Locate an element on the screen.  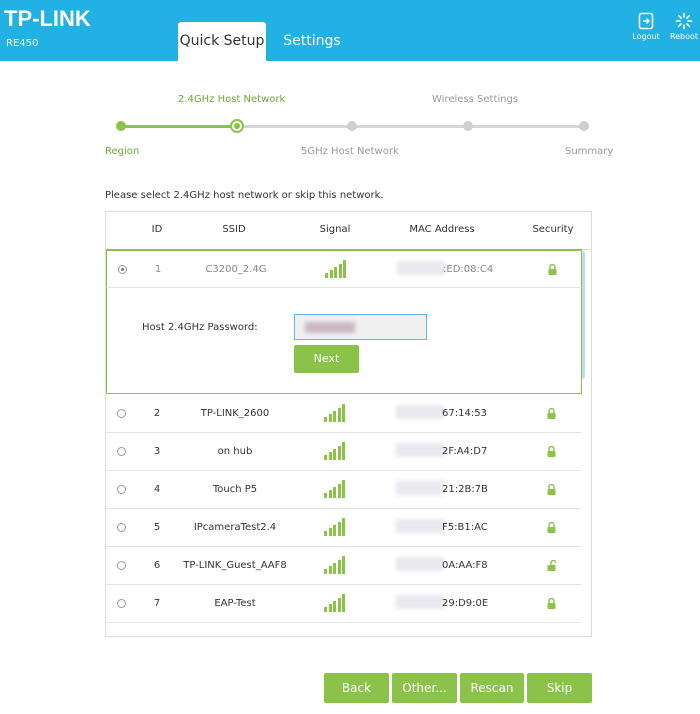
step-label-5g-host: 5GHz Host Network is located at coordinates (350, 151).